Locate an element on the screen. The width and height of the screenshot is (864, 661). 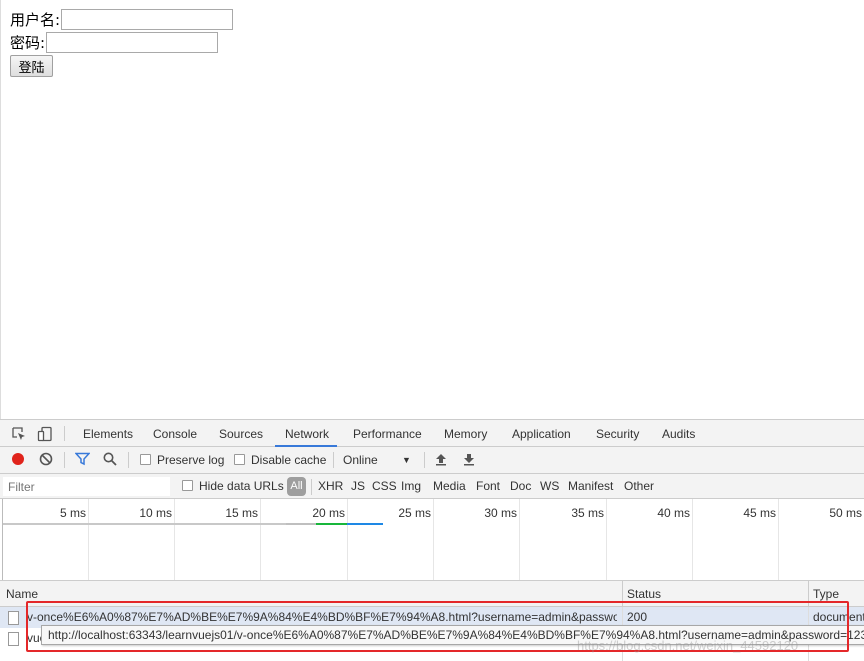
tab-sources: Sources is located at coordinates (241, 433).